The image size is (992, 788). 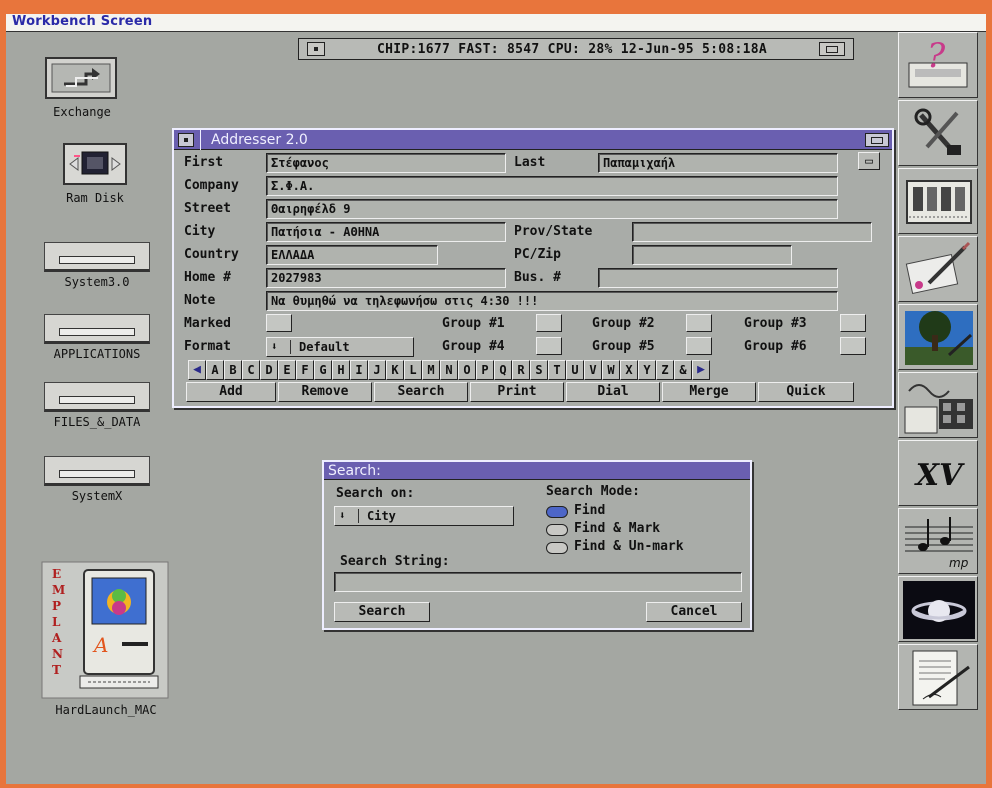 I want to click on group3-checkbox, so click(x=853, y=323).